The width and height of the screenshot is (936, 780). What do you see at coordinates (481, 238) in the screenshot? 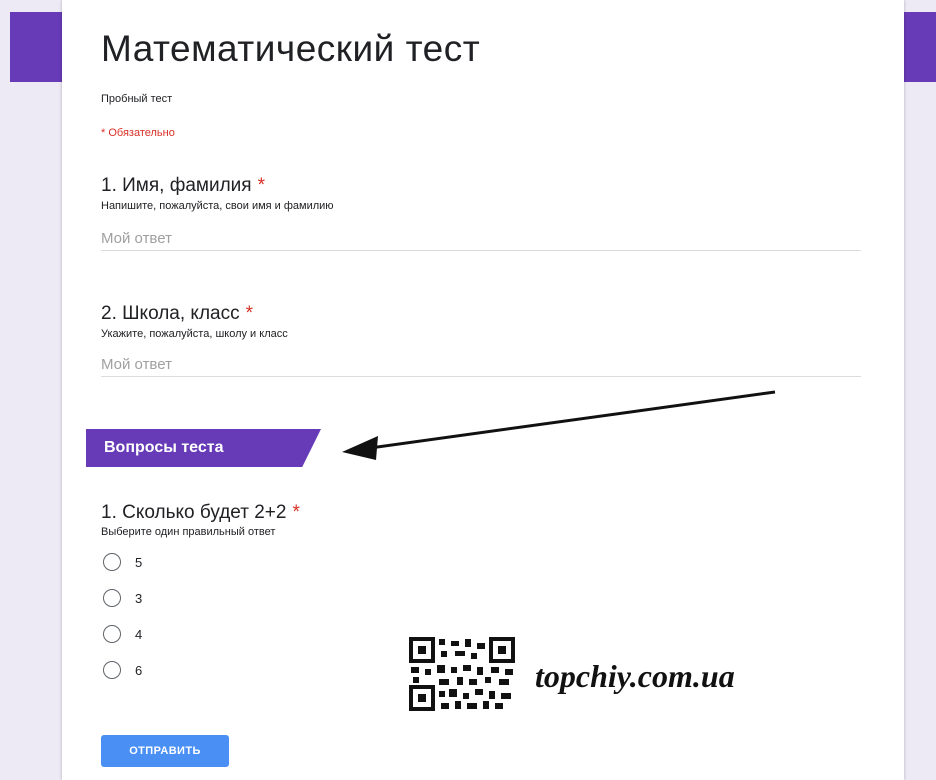
I see `name-answer-input` at bounding box center [481, 238].